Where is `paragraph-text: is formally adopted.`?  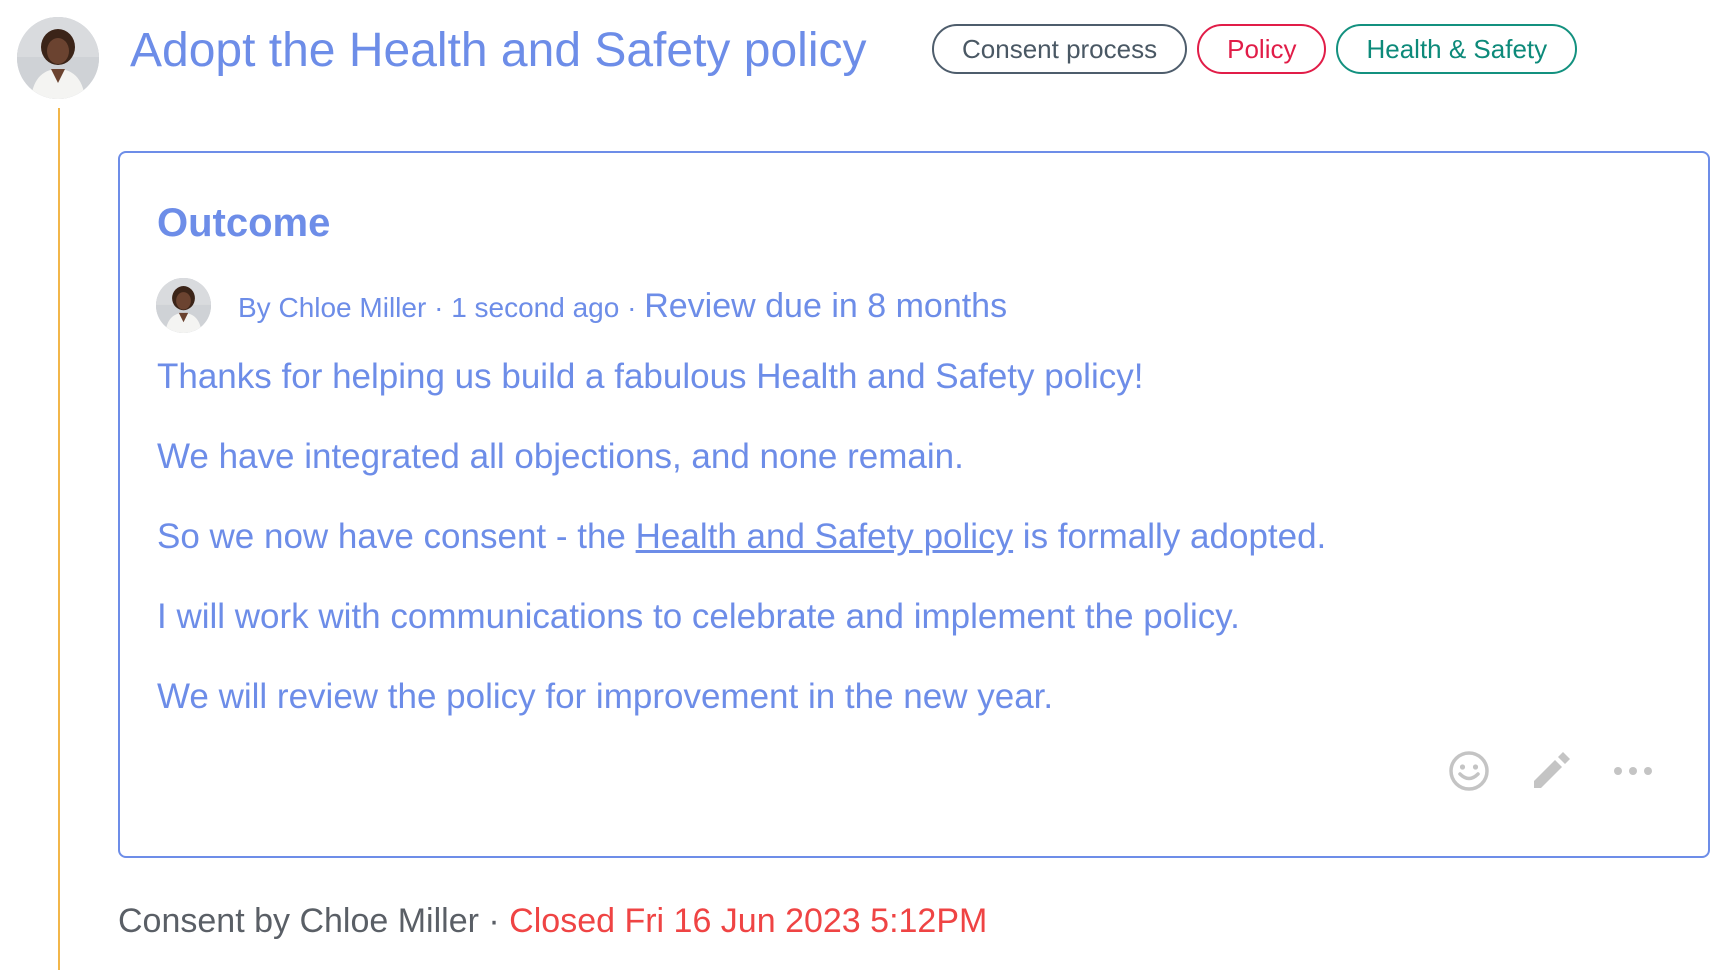
paragraph-text: is formally adopted. is located at coordinates (1170, 536).